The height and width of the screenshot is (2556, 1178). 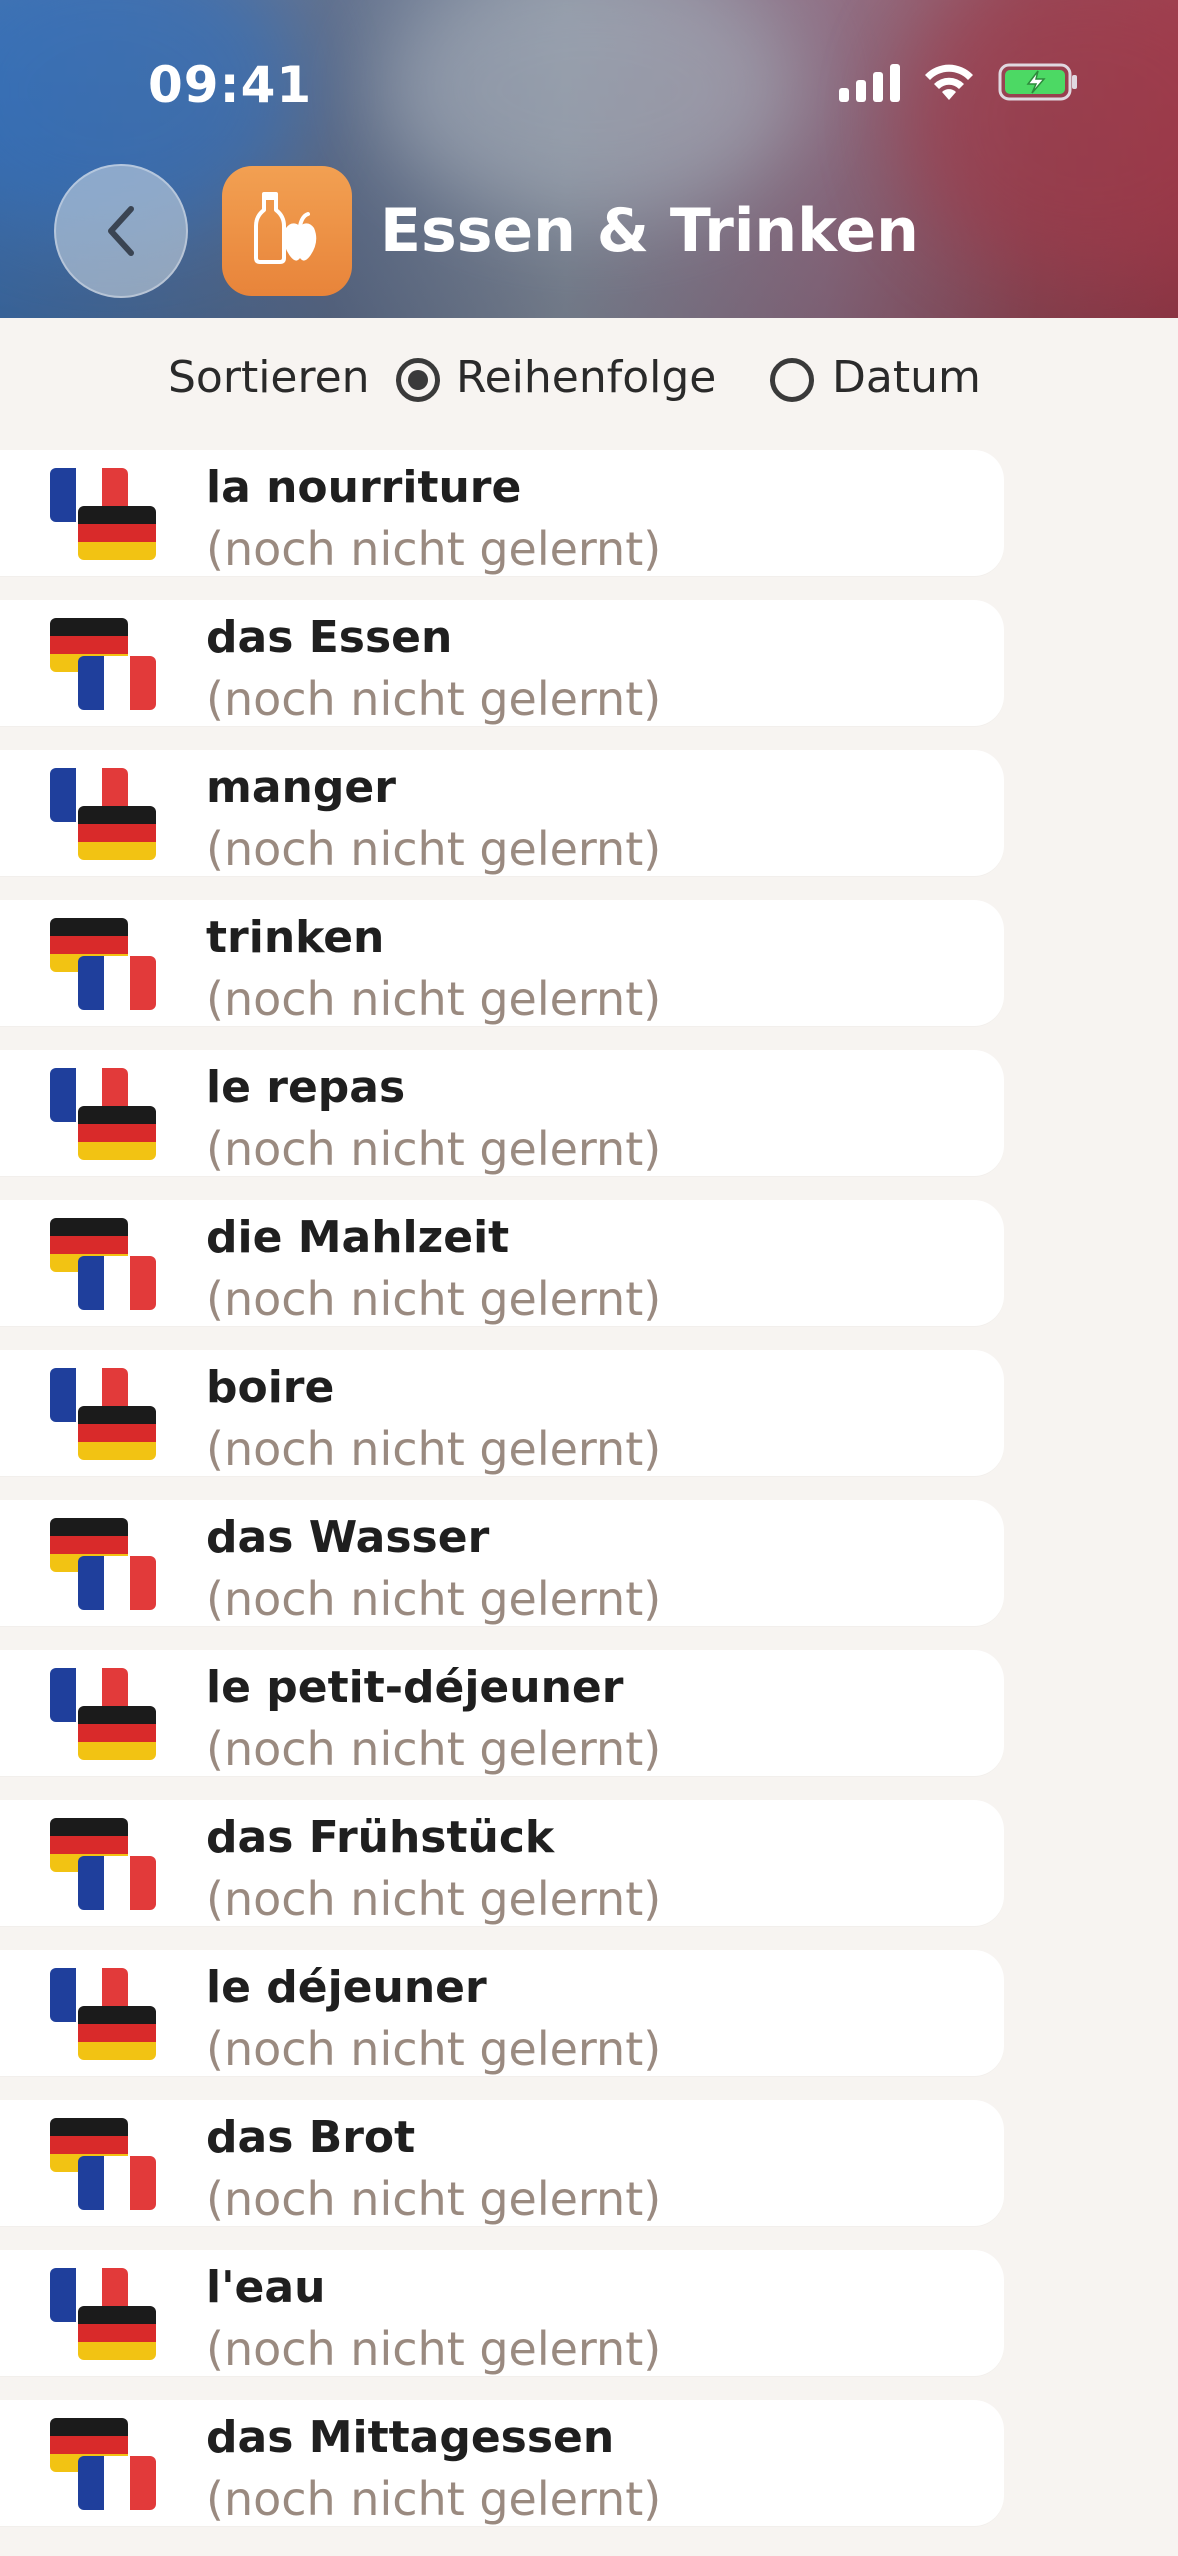 What do you see at coordinates (380, 1837) in the screenshot?
I see `item-title: das Frühstück` at bounding box center [380, 1837].